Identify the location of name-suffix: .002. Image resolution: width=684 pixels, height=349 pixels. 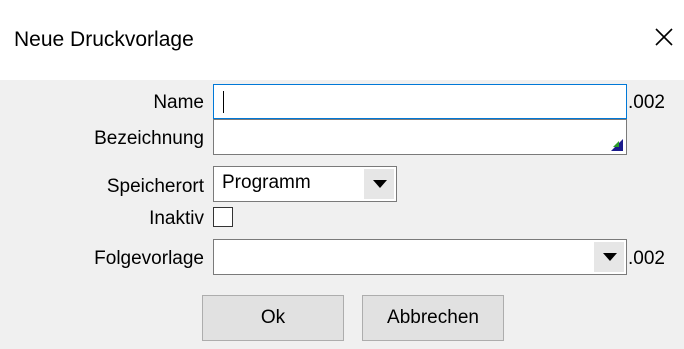
(646, 102).